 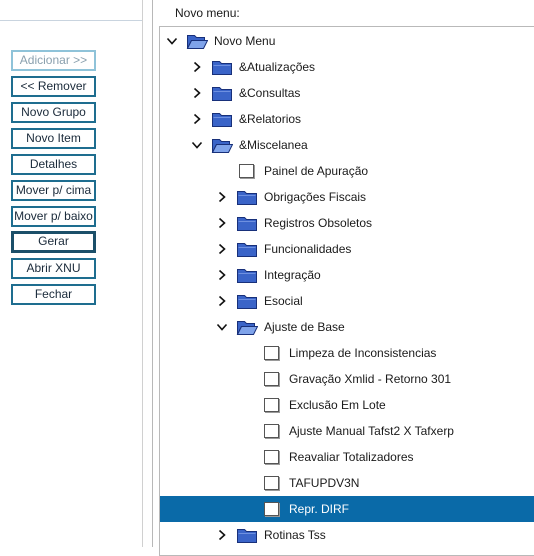 What do you see at coordinates (347, 535) in the screenshot?
I see `tree-node: Rotinas Tss` at bounding box center [347, 535].